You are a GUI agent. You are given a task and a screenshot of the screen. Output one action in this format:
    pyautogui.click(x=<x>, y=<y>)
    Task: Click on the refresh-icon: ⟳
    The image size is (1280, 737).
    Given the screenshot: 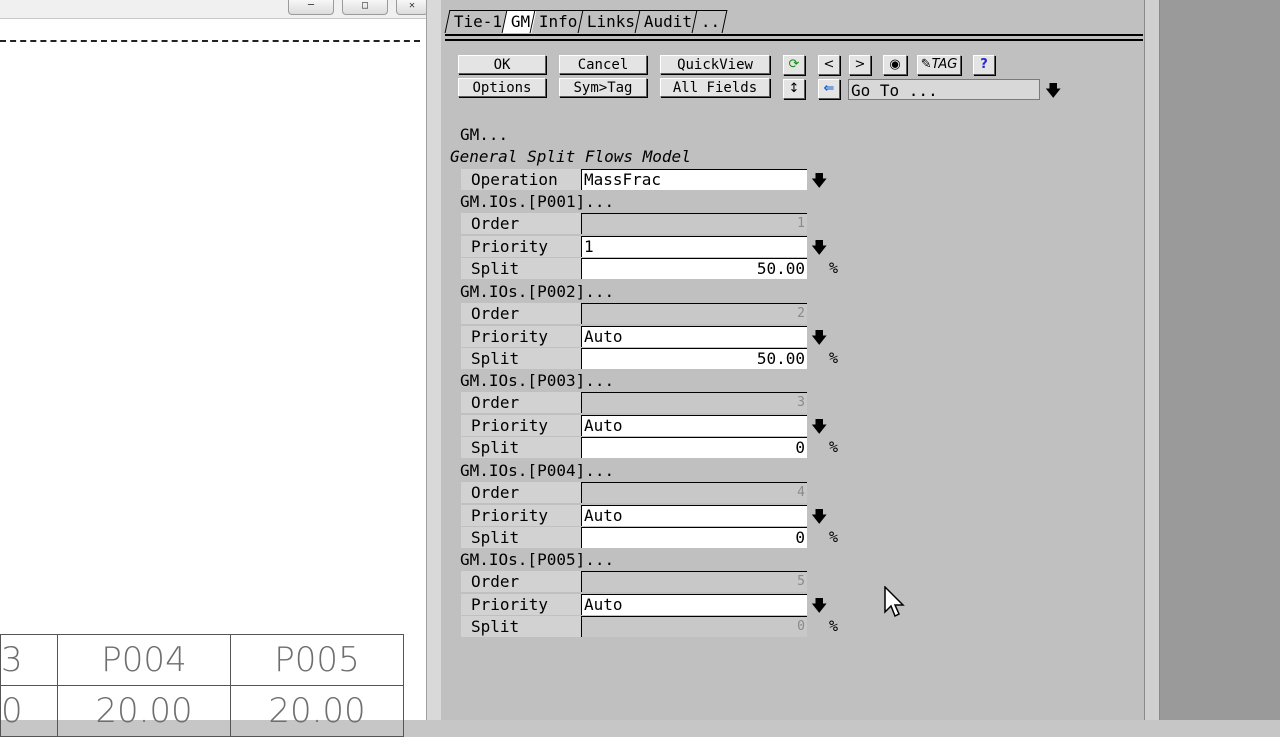 What is the action you would take?
    pyautogui.click(x=794, y=65)
    